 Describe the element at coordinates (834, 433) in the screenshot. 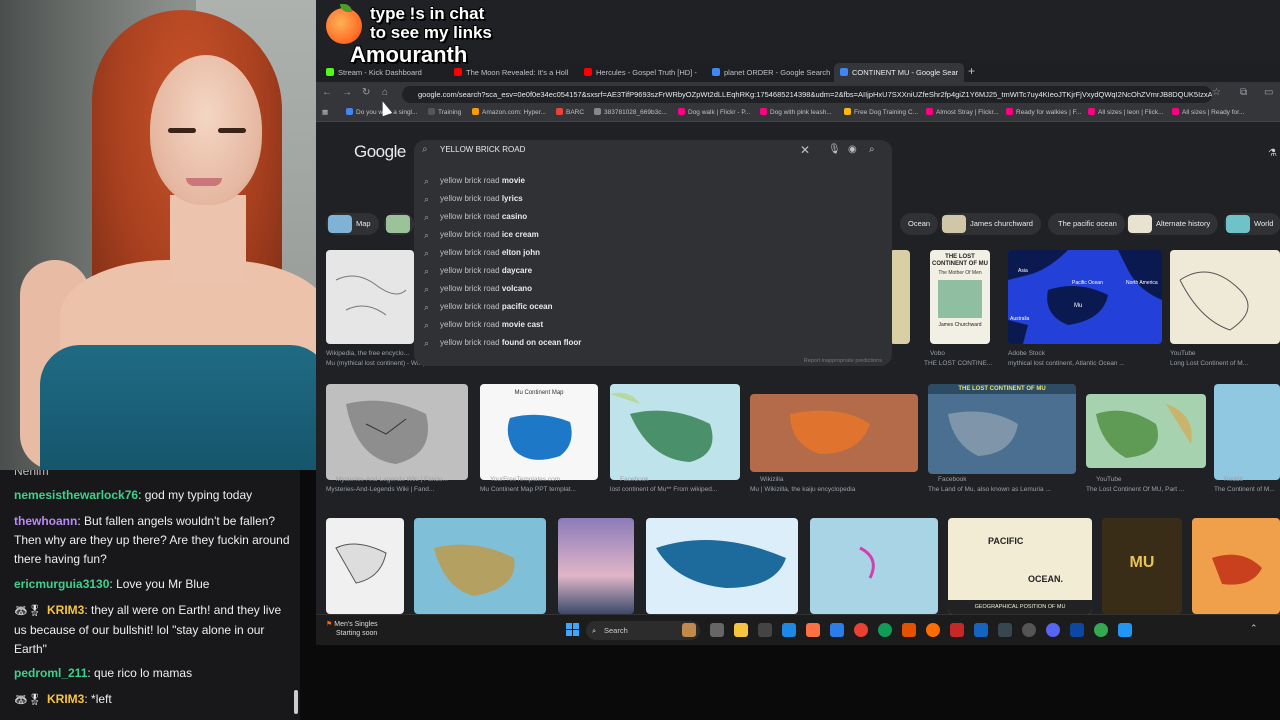

I see `result-image-wikizilla-mu` at that location.